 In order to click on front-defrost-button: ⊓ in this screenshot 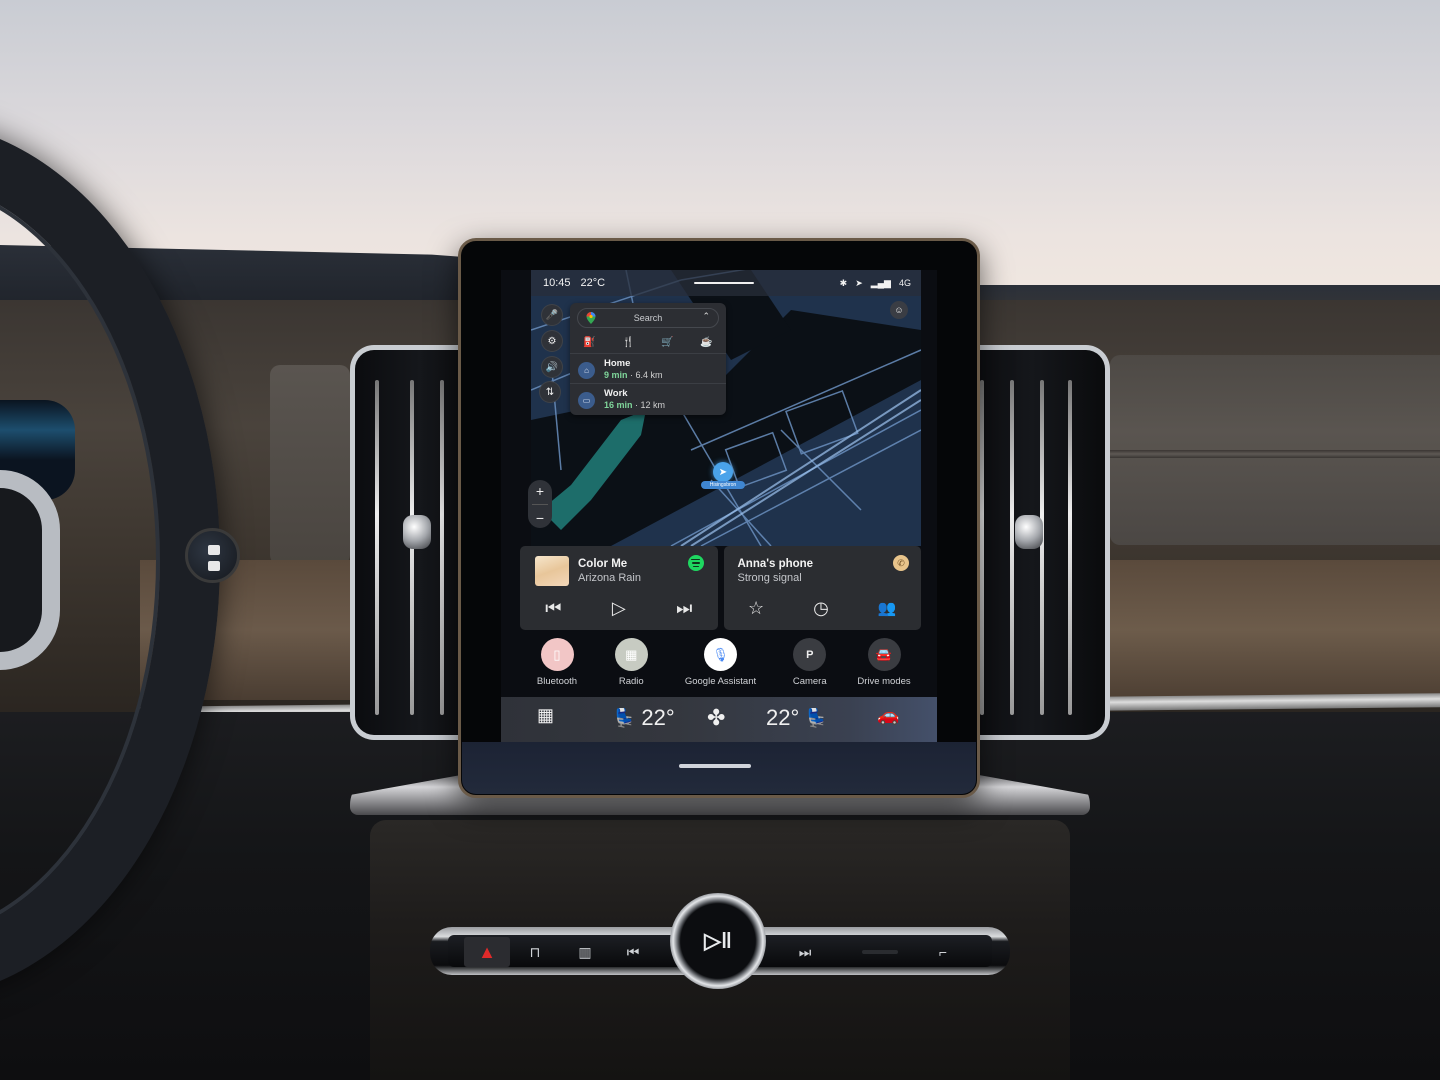, I will do `click(535, 952)`.